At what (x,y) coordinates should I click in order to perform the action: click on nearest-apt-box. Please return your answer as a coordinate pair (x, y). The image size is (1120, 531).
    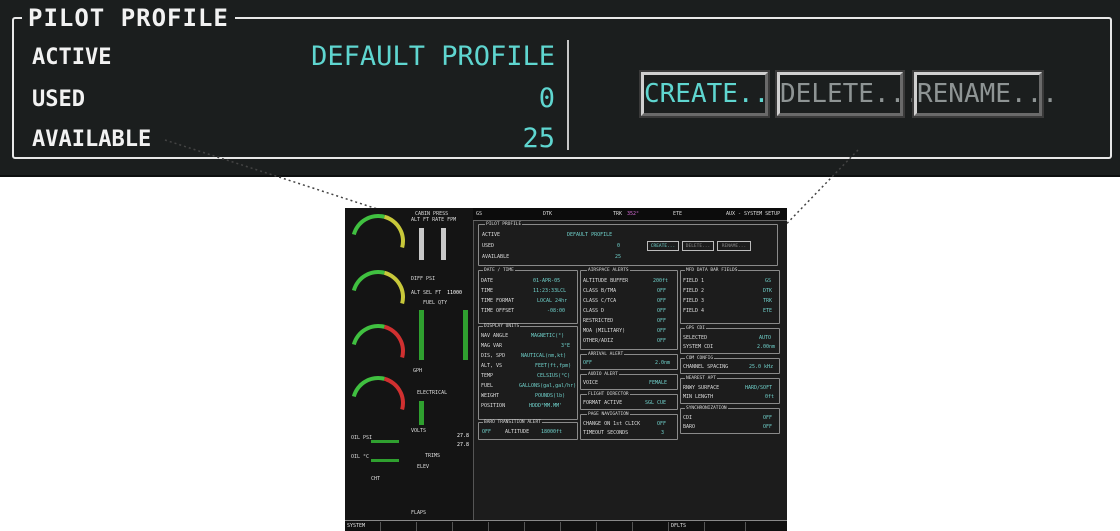
    Looking at the image, I should click on (730, 391).